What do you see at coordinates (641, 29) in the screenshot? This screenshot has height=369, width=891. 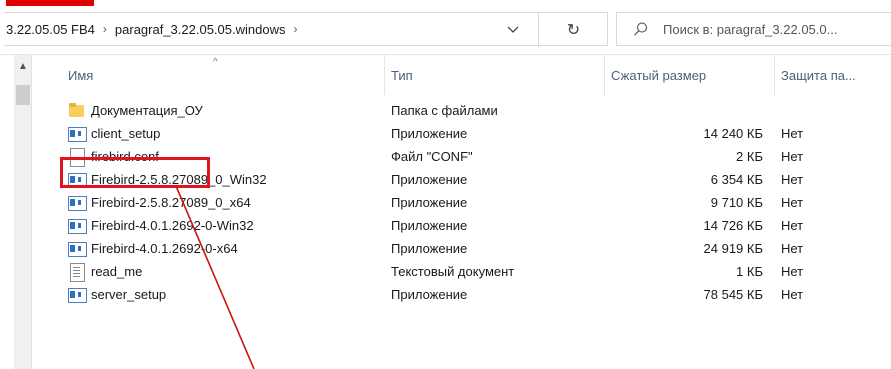 I see `search-icon` at bounding box center [641, 29].